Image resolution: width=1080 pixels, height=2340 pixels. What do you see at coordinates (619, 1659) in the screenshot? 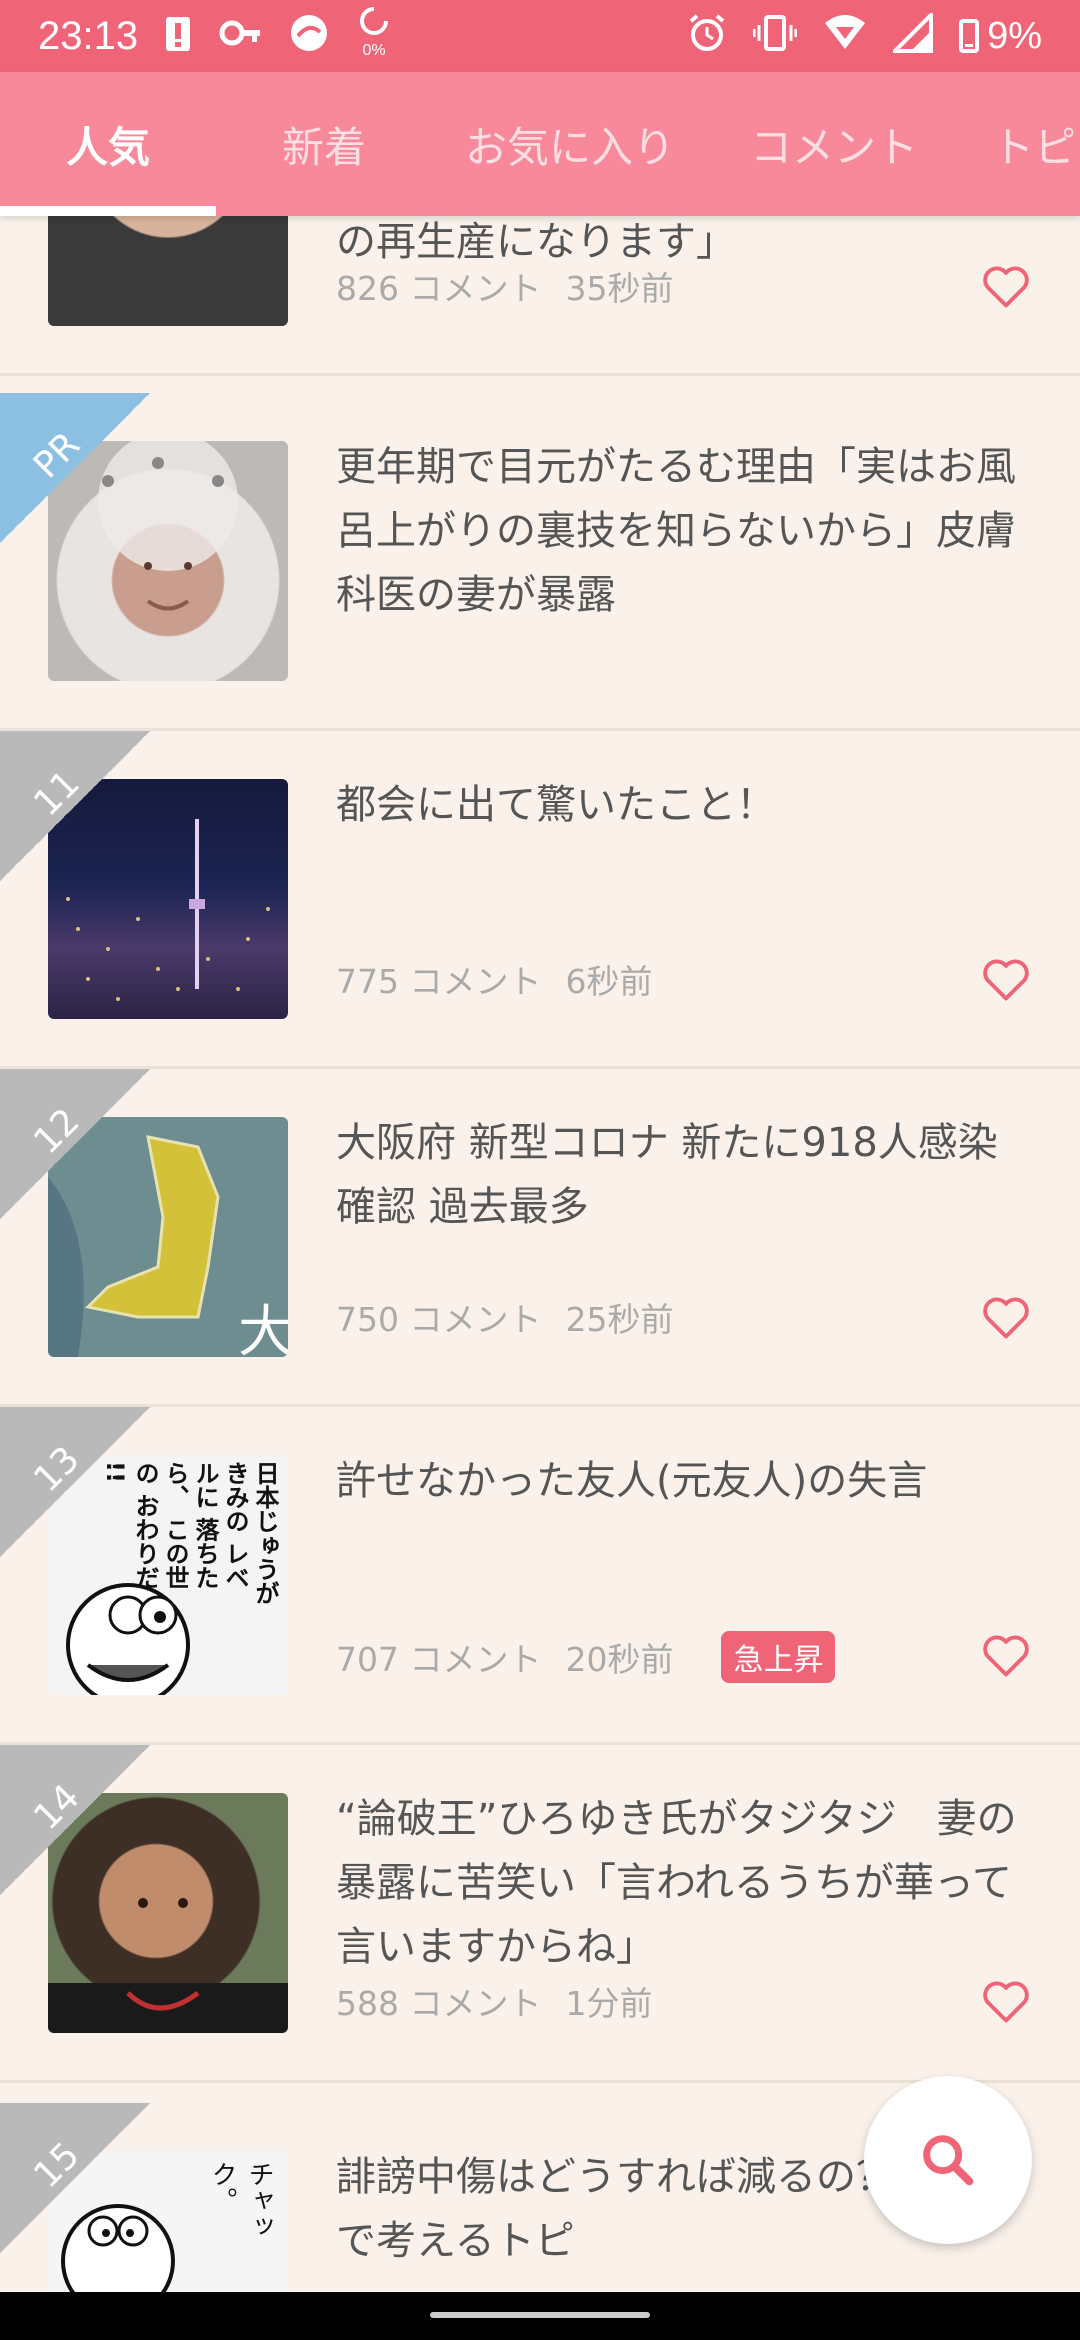
I see `post-time: 20秒前` at bounding box center [619, 1659].